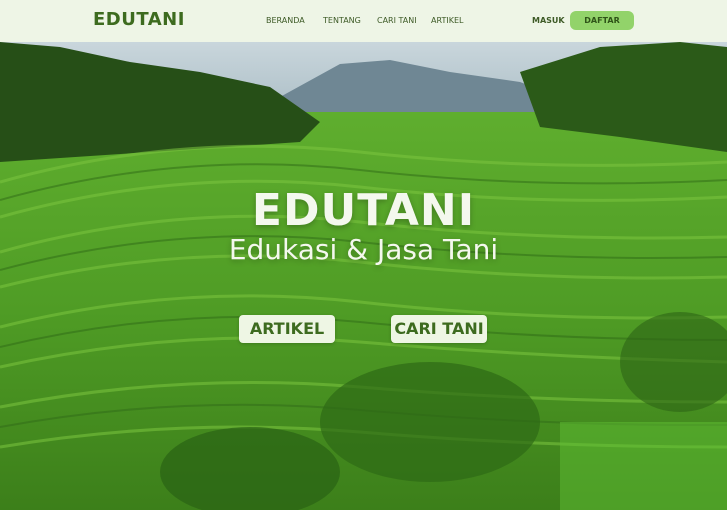 The width and height of the screenshot is (727, 510). Describe the element at coordinates (447, 20) in the screenshot. I see `nav-link-artikel: ARTIKEL` at that location.